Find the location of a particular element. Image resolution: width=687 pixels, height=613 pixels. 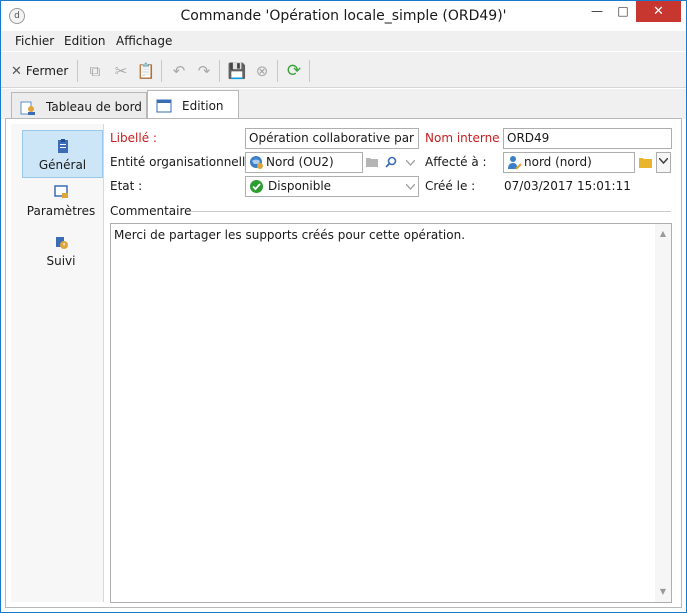

etat-select: Disponible is located at coordinates (332, 186).